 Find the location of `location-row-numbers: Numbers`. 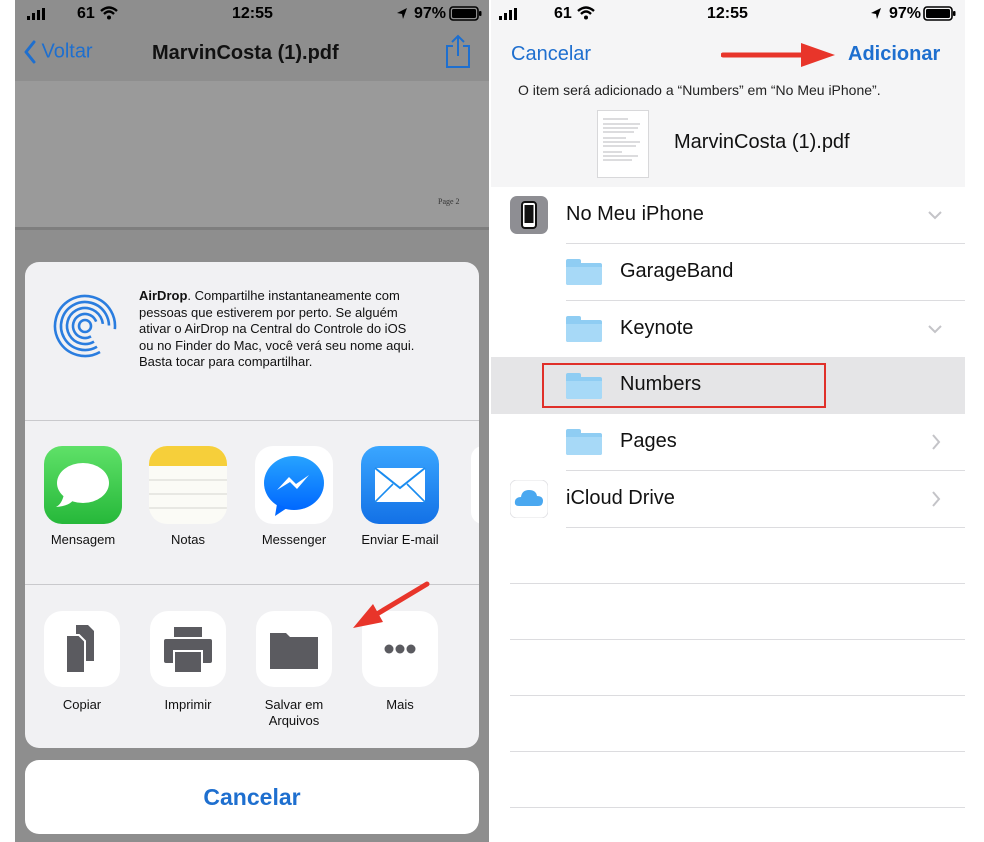

location-row-numbers: Numbers is located at coordinates (728, 385).